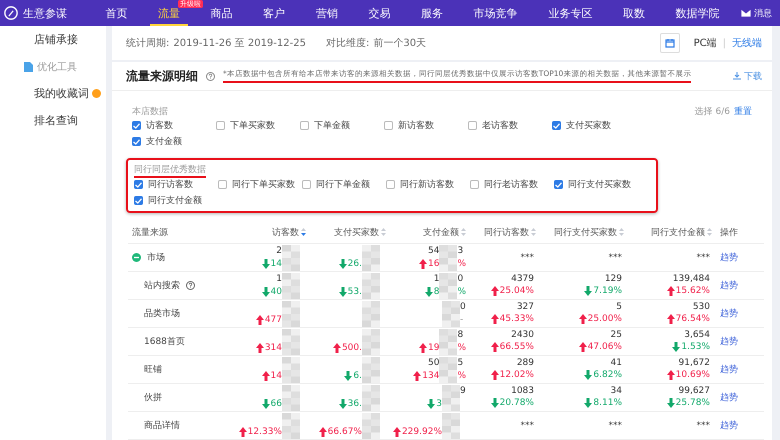  I want to click on nav-tab: 客户, so click(274, 13).